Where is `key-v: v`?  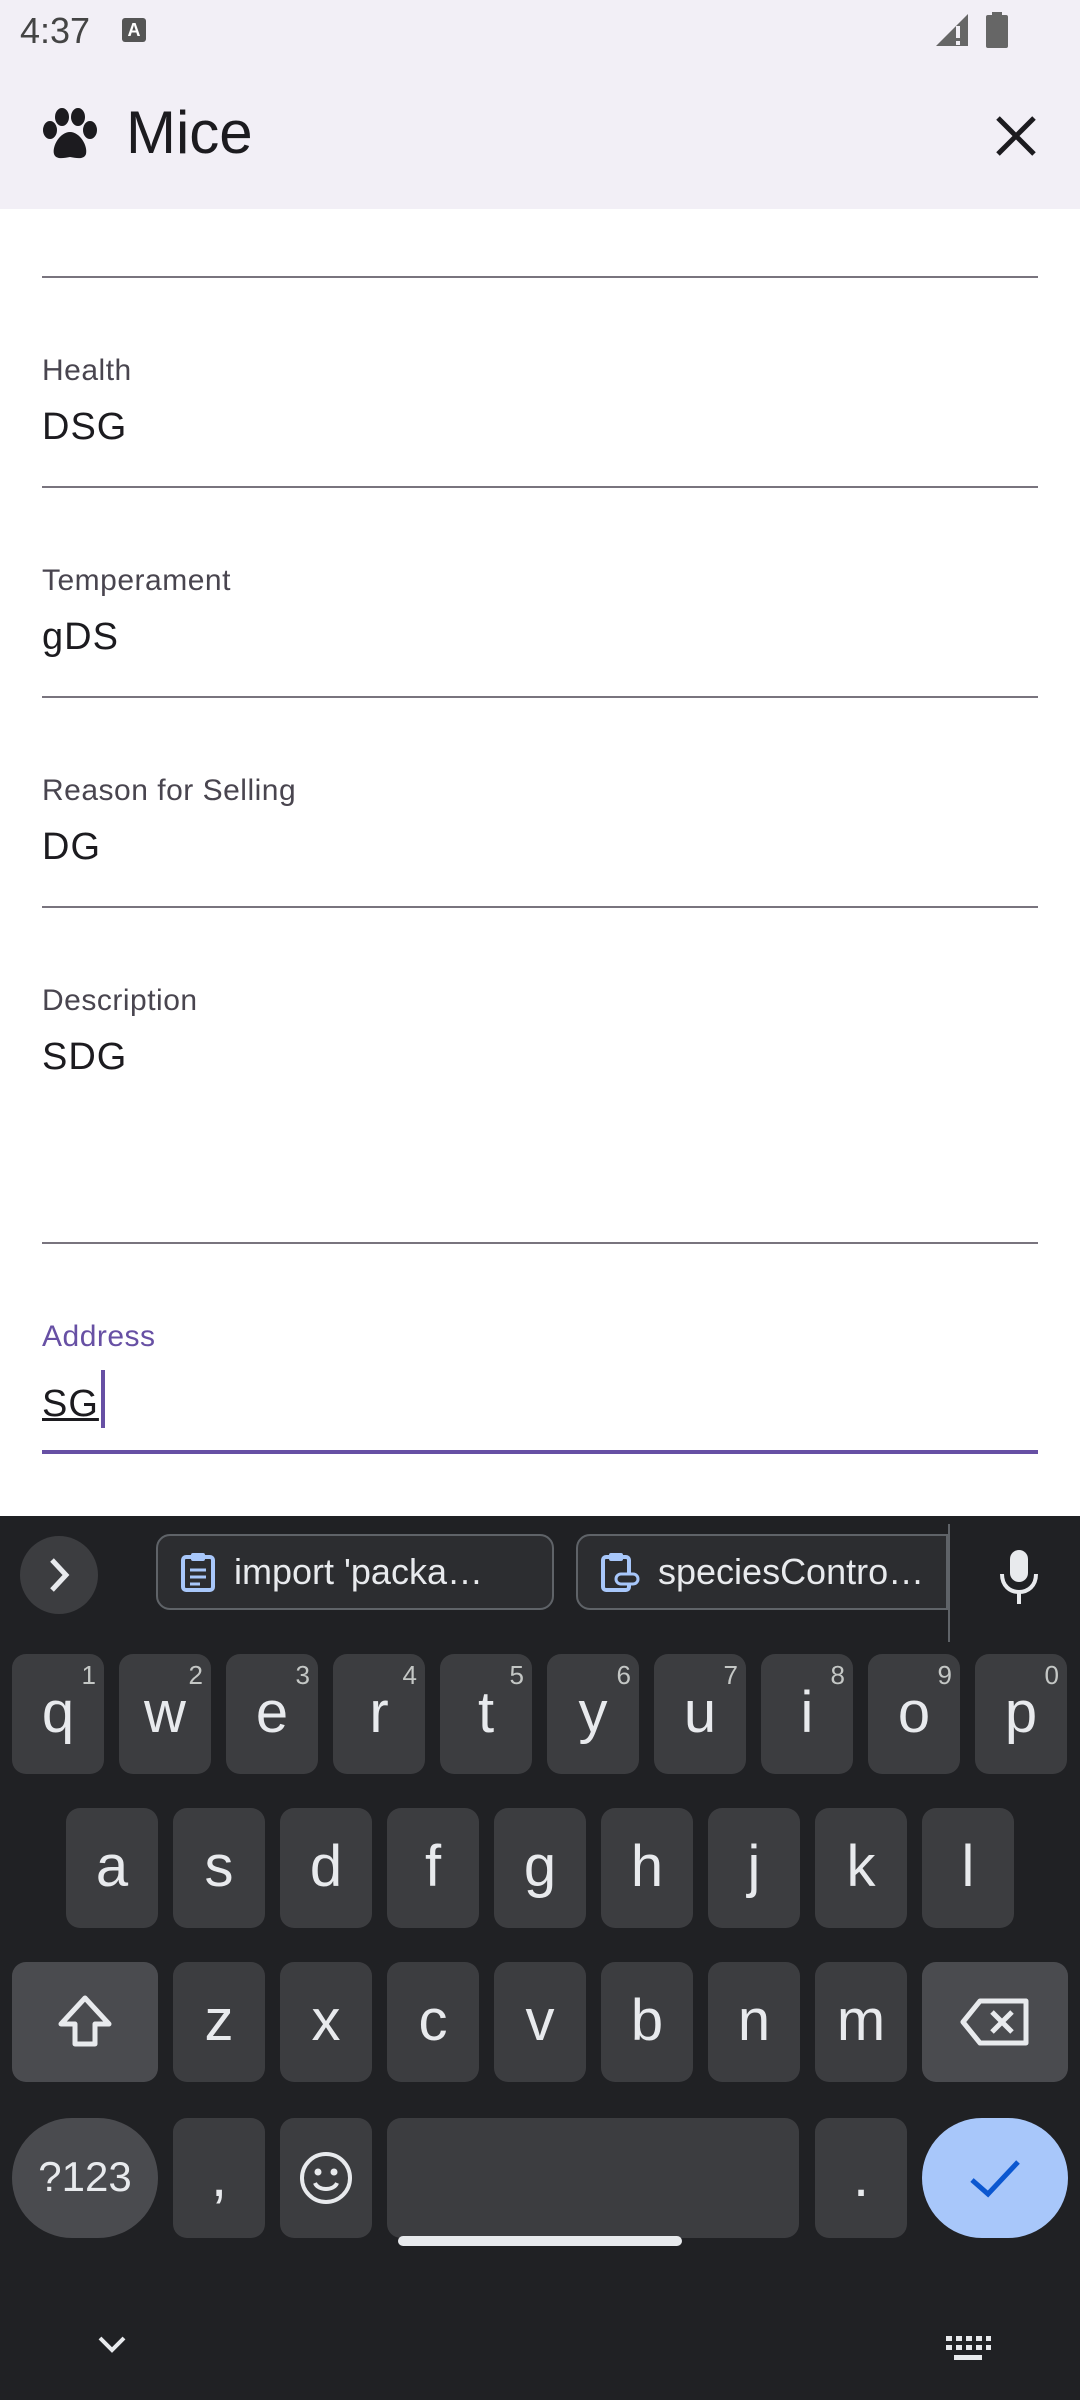 key-v: v is located at coordinates (540, 2022).